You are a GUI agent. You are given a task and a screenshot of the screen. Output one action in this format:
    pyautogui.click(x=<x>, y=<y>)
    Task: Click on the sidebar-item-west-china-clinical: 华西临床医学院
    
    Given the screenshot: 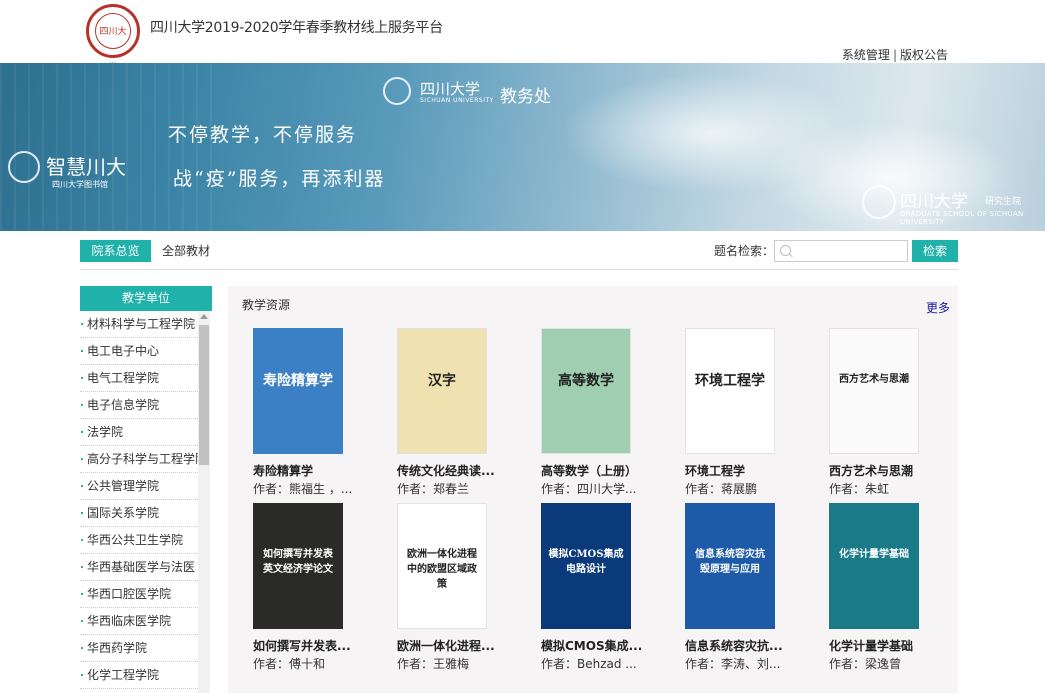 What is the action you would take?
    pyautogui.click(x=139, y=621)
    